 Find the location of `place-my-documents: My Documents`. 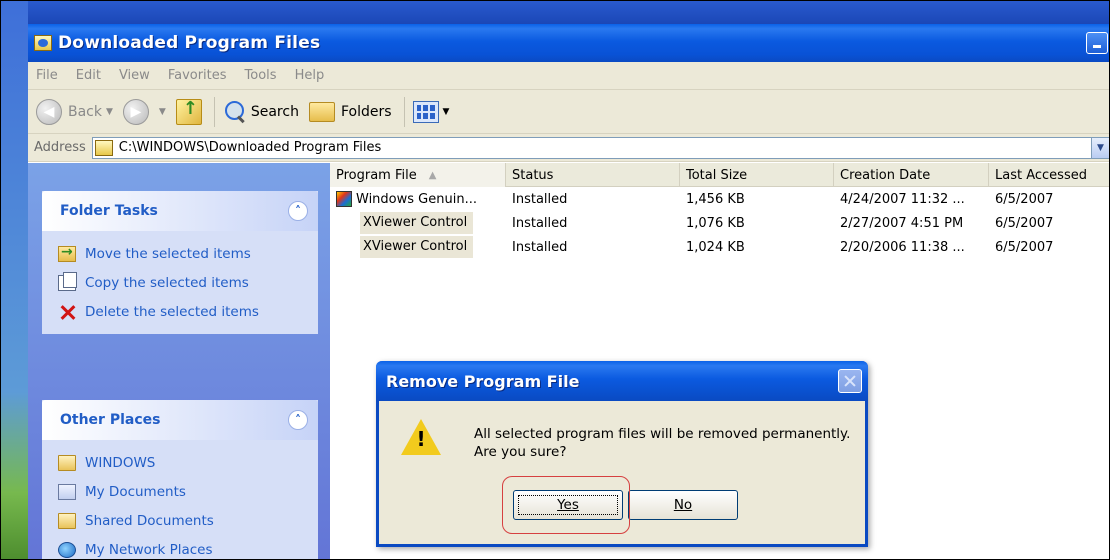

place-my-documents: My Documents is located at coordinates (183, 491).